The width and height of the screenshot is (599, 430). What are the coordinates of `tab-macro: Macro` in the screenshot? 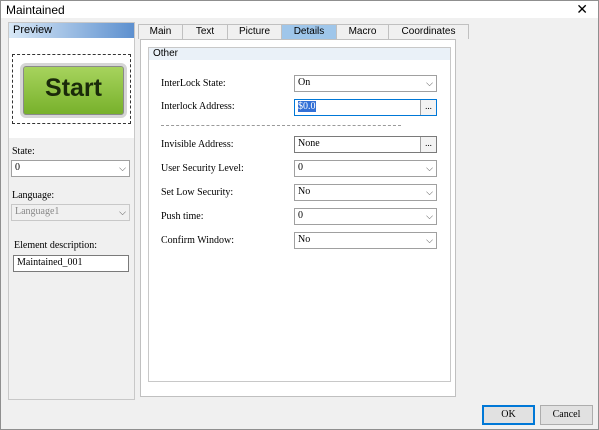 It's located at (362, 31).